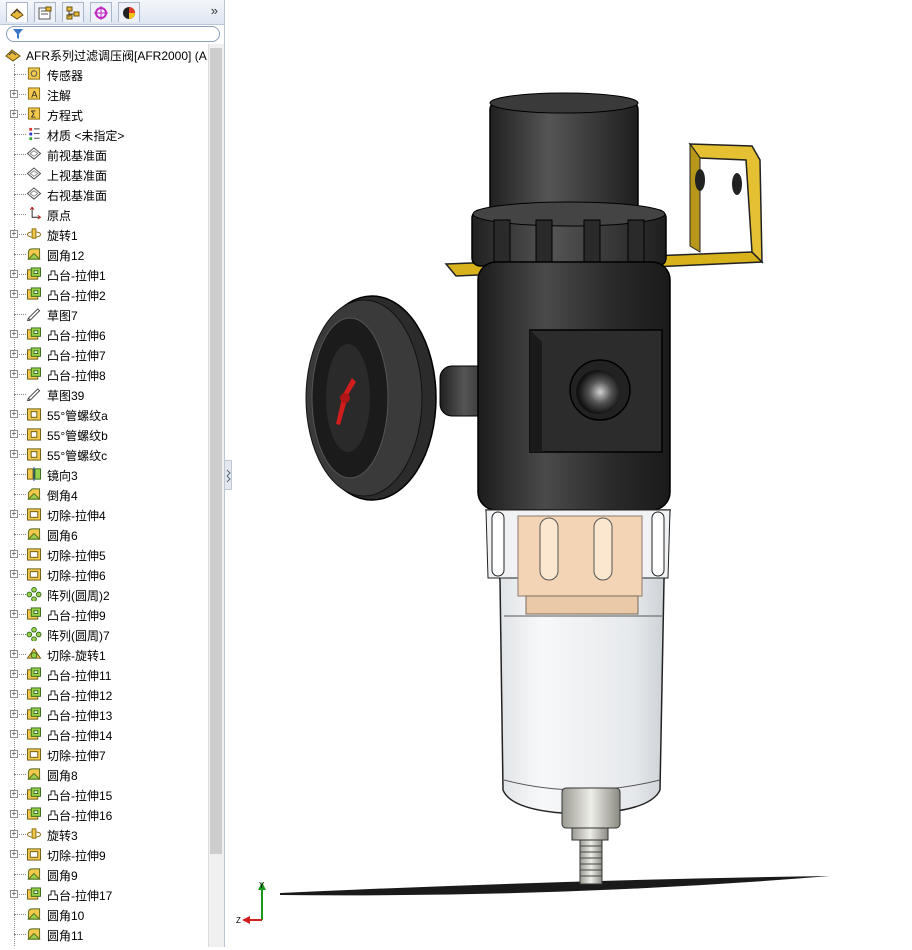 This screenshot has width=912, height=950. Describe the element at coordinates (104, 894) in the screenshot. I see `tree-item: + 凸台-拉伸17` at that location.